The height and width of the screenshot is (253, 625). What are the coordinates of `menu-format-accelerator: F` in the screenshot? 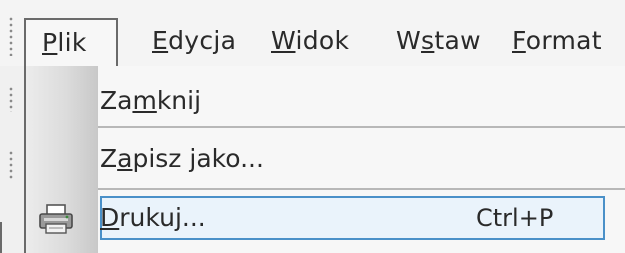 It's located at (519, 40).